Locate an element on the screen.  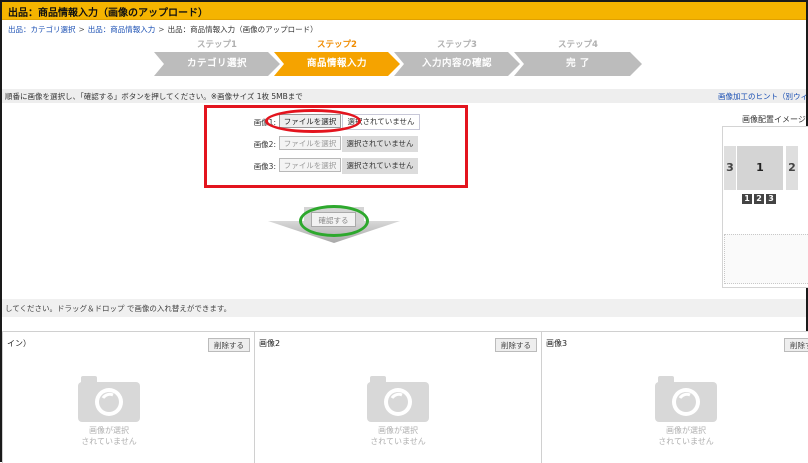
step-2-label: ステップ2 is located at coordinates (337, 45).